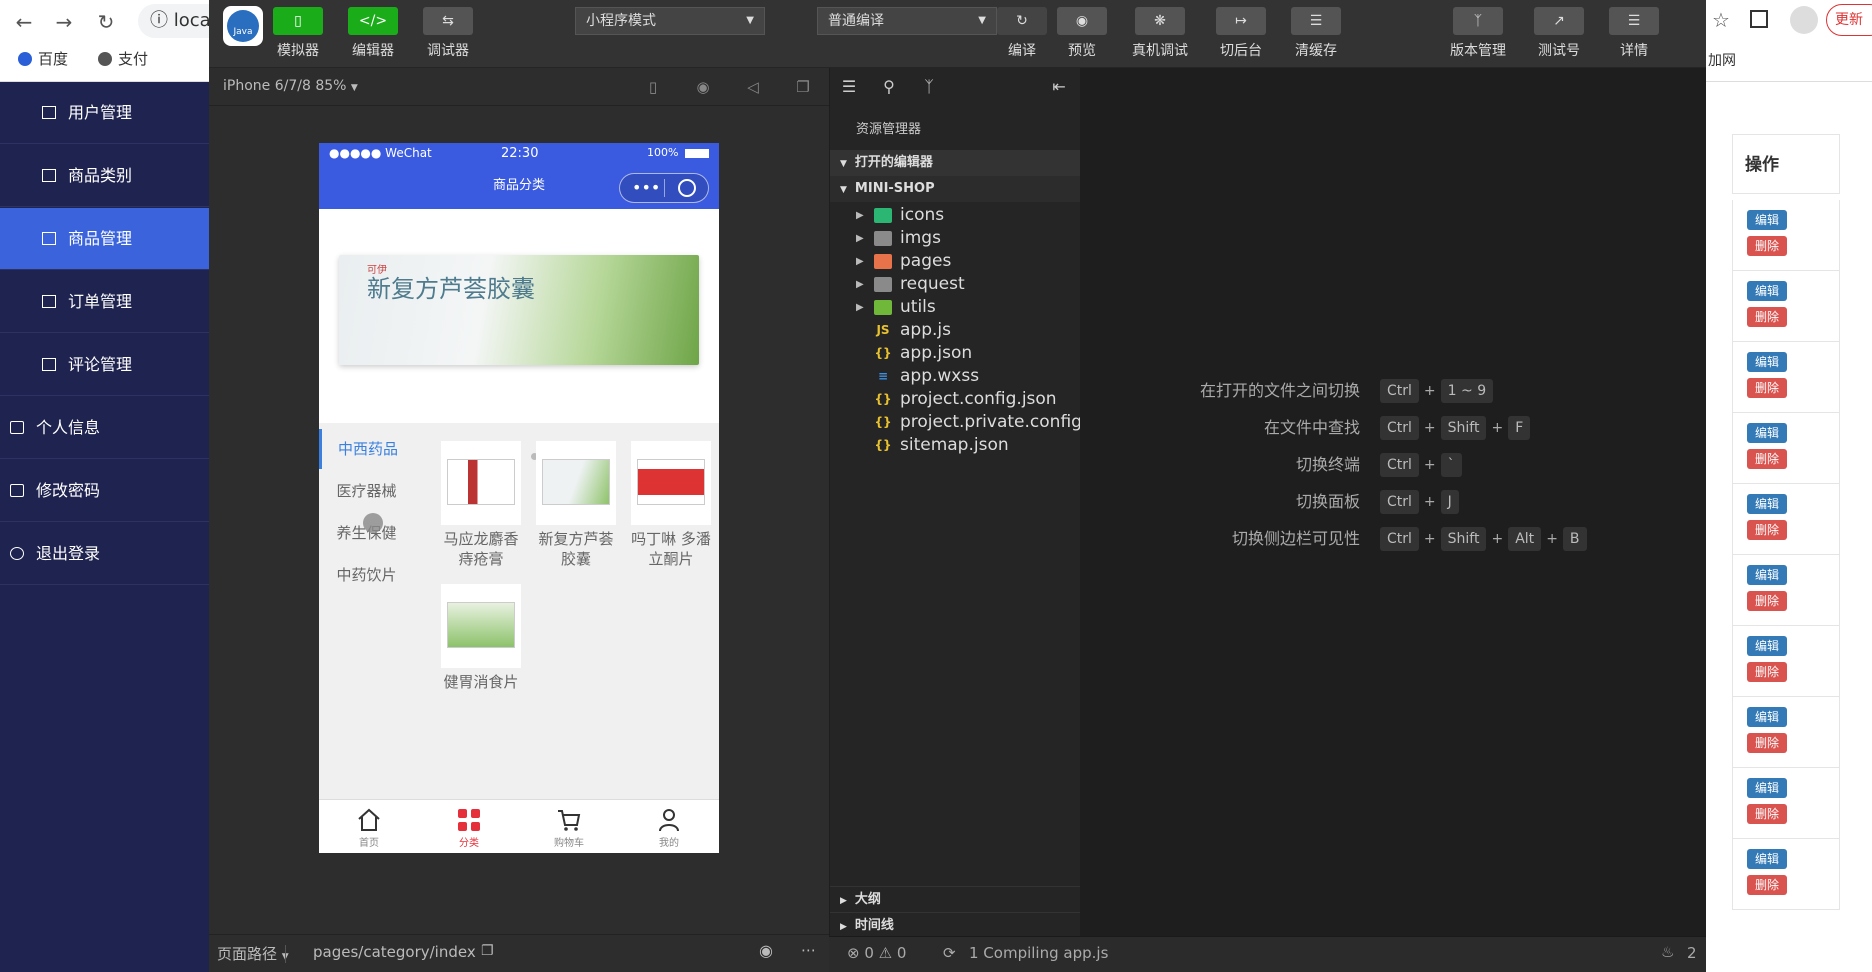 The width and height of the screenshot is (1872, 972). What do you see at coordinates (64, 22) in the screenshot?
I see `forward-icon: →` at bounding box center [64, 22].